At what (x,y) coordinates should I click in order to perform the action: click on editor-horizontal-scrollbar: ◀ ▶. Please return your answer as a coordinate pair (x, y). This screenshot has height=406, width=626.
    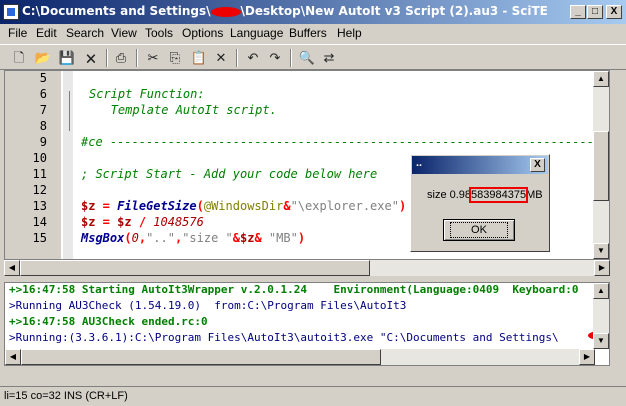
    Looking at the image, I should click on (307, 268).